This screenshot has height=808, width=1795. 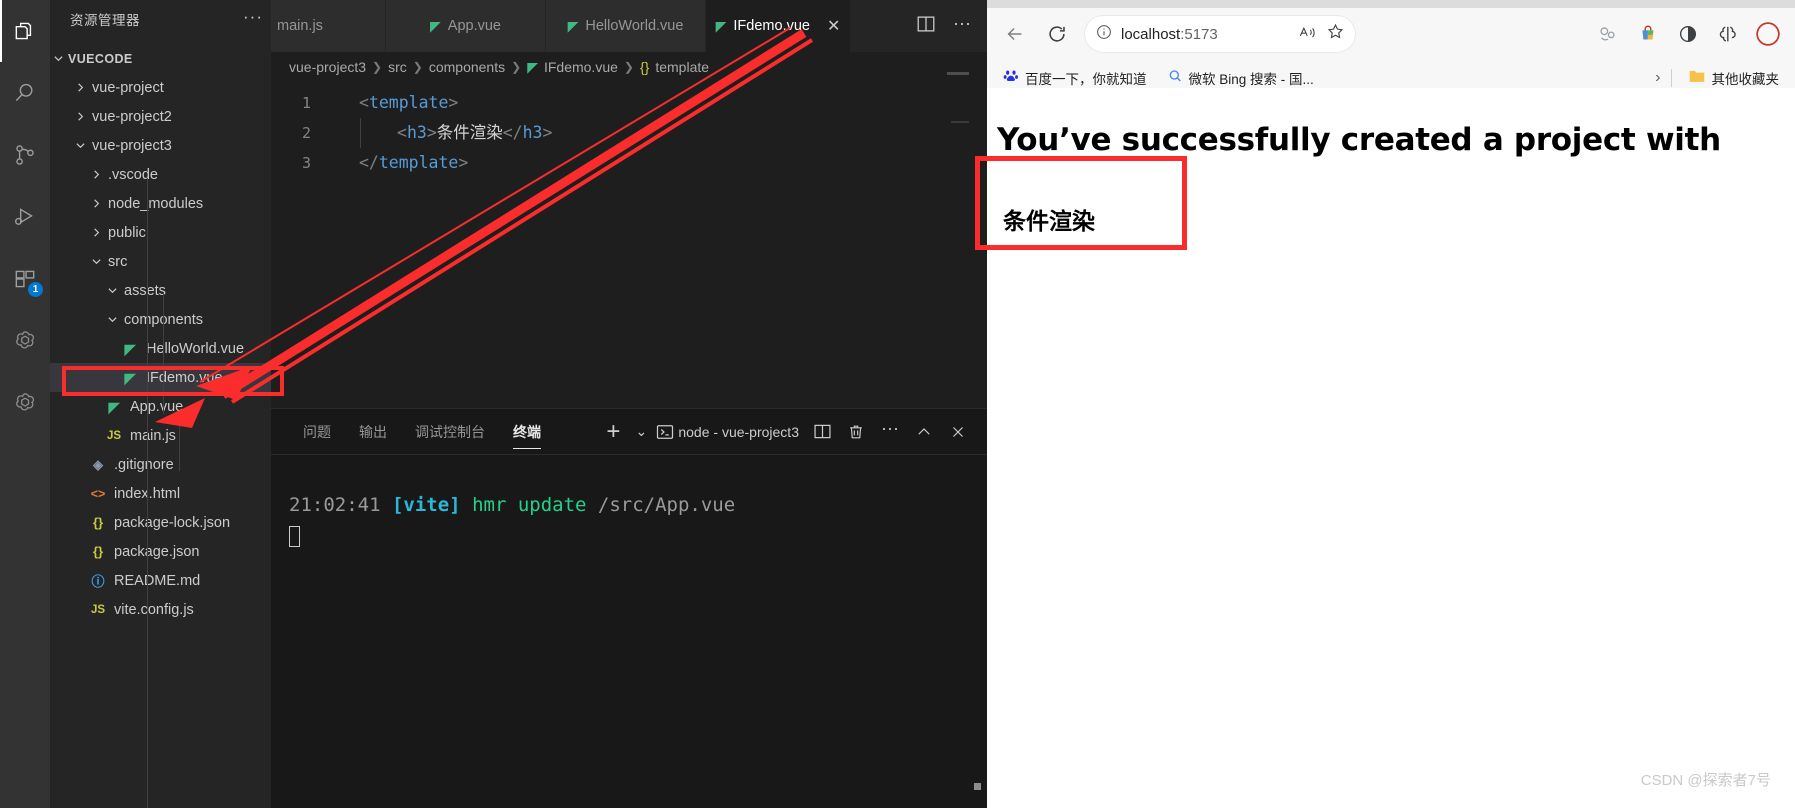 What do you see at coordinates (1205, 34) in the screenshot?
I see `url-text: localhost:5173` at bounding box center [1205, 34].